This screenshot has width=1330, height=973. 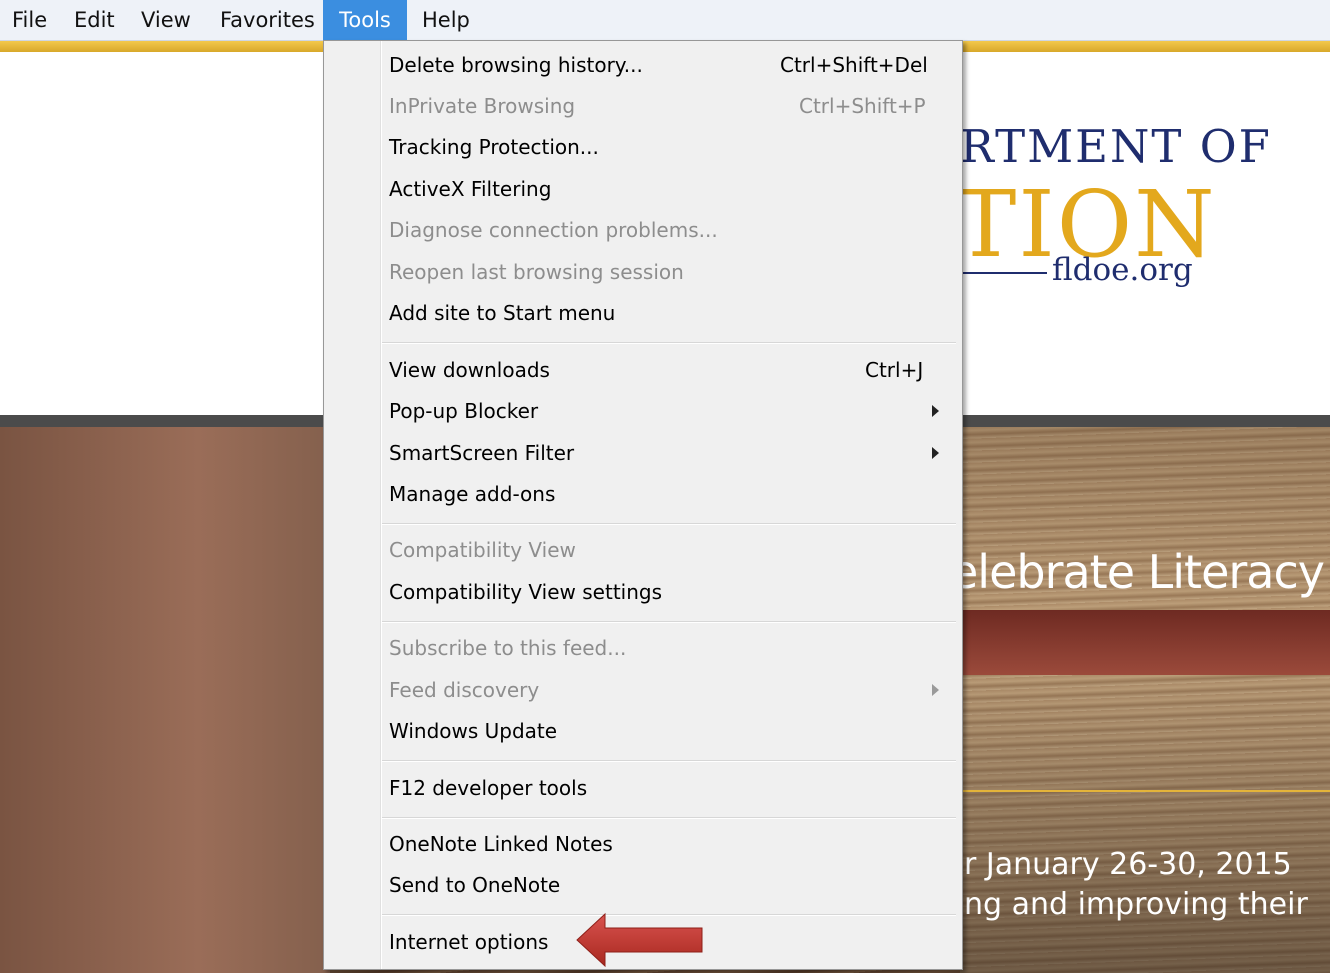 I want to click on banner-line2: ng and improving their, so click(x=1136, y=904).